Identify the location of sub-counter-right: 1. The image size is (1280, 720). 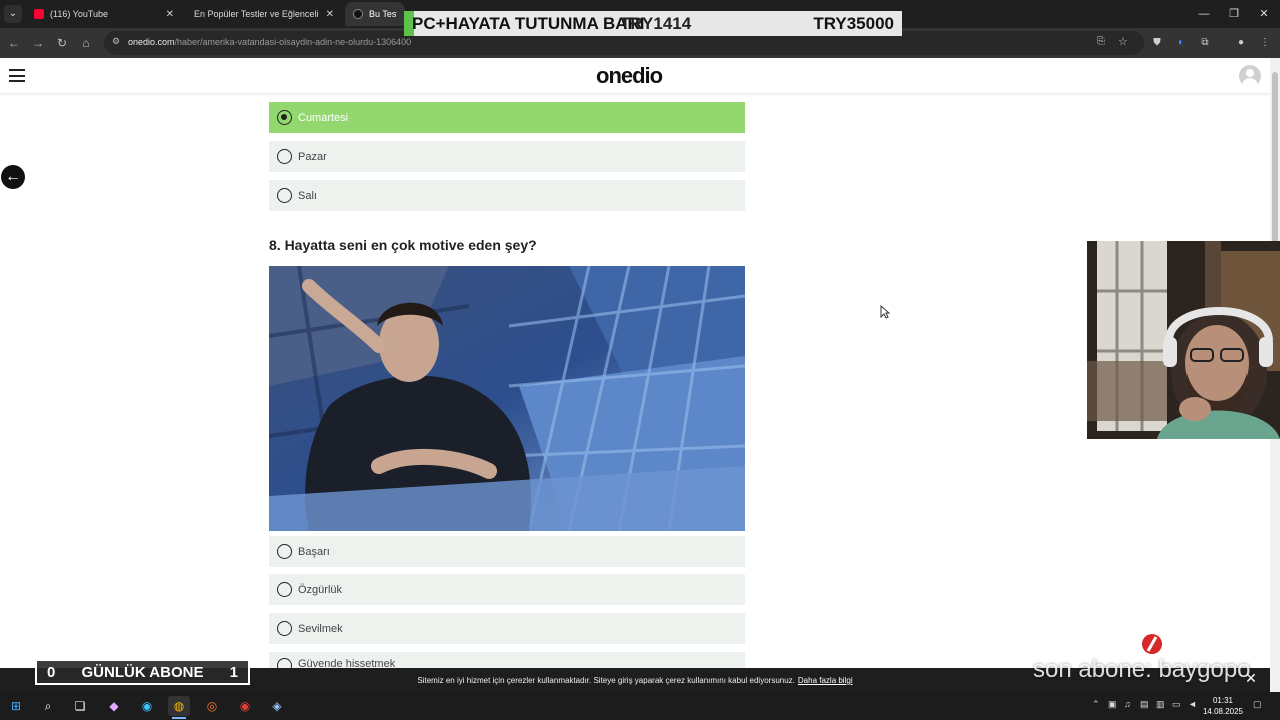
(233, 672).